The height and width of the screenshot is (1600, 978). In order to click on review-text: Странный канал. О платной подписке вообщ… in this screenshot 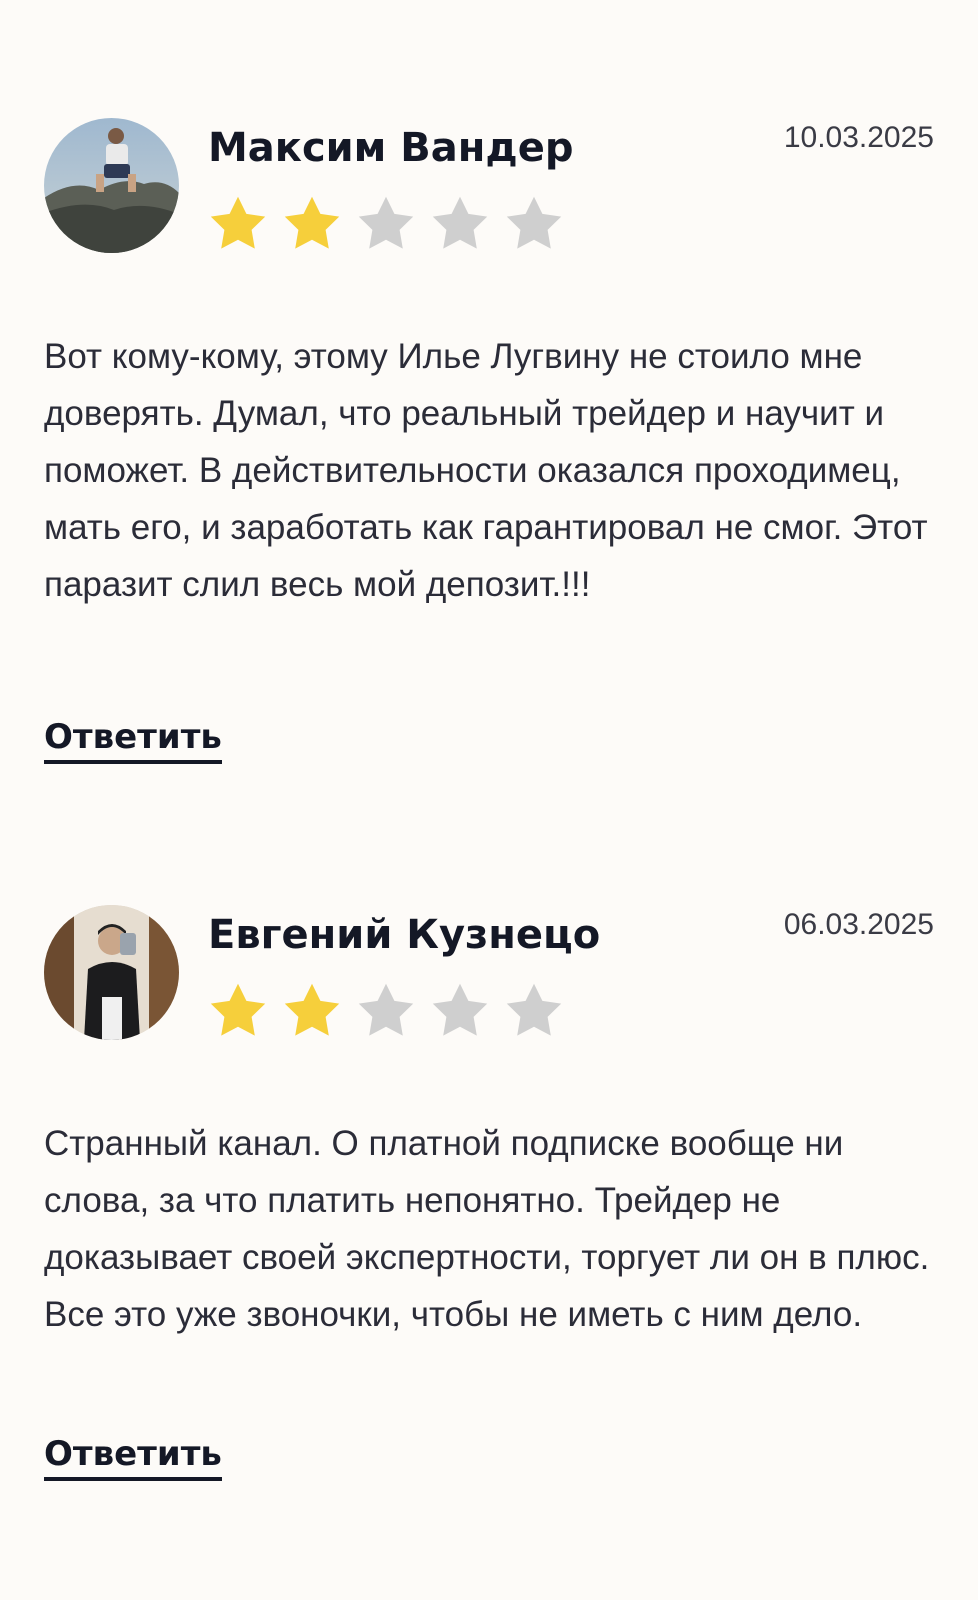, I will do `click(487, 1229)`.